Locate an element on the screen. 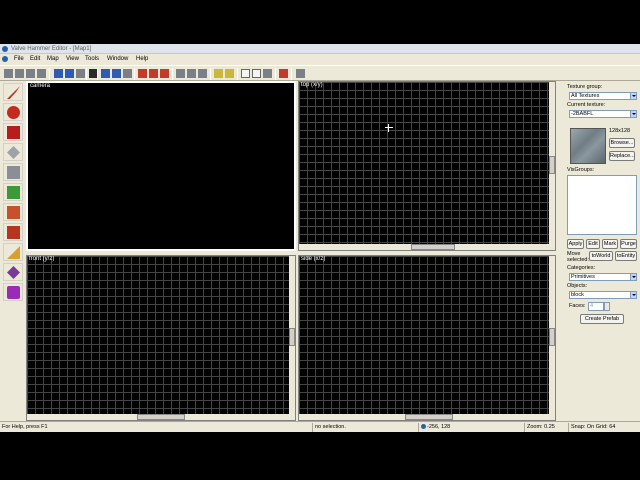  block-tool is located at coordinates (13, 172).